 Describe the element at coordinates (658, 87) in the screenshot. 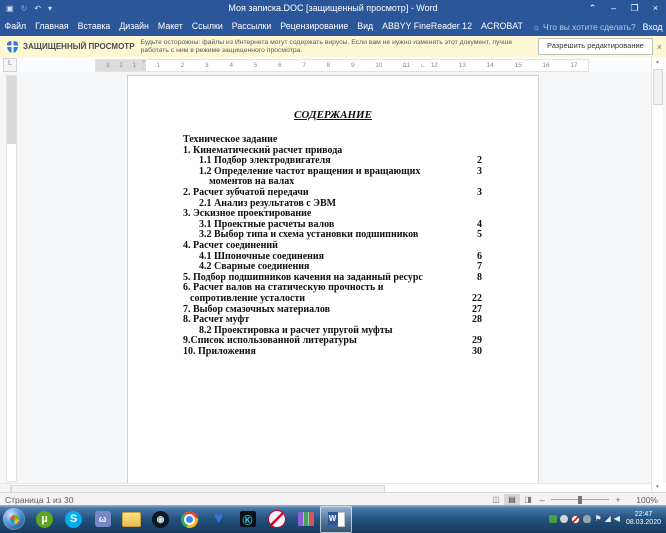

I see `vertical-scrollbar-thumb` at that location.